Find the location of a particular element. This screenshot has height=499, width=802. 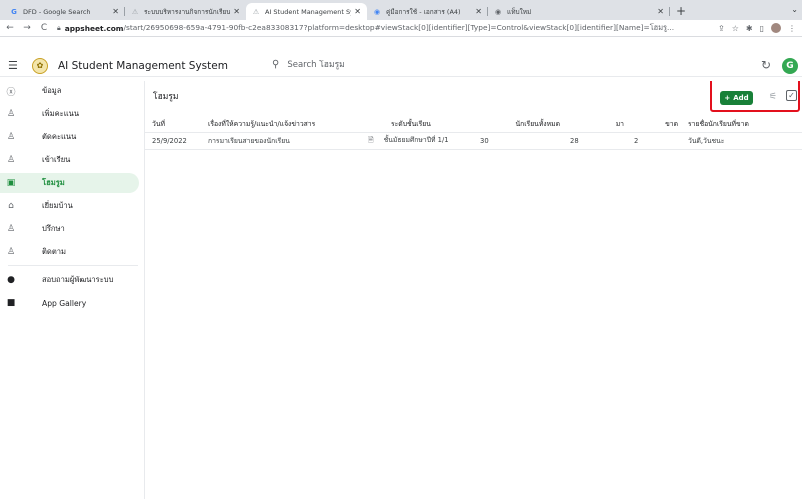

home-visit-icon: ⌂ is located at coordinates (11, 206).